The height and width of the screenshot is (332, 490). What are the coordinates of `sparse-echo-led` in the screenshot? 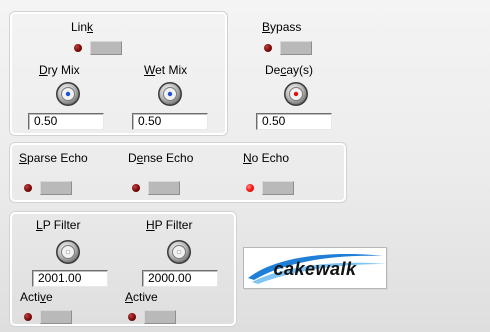 It's located at (28, 188).